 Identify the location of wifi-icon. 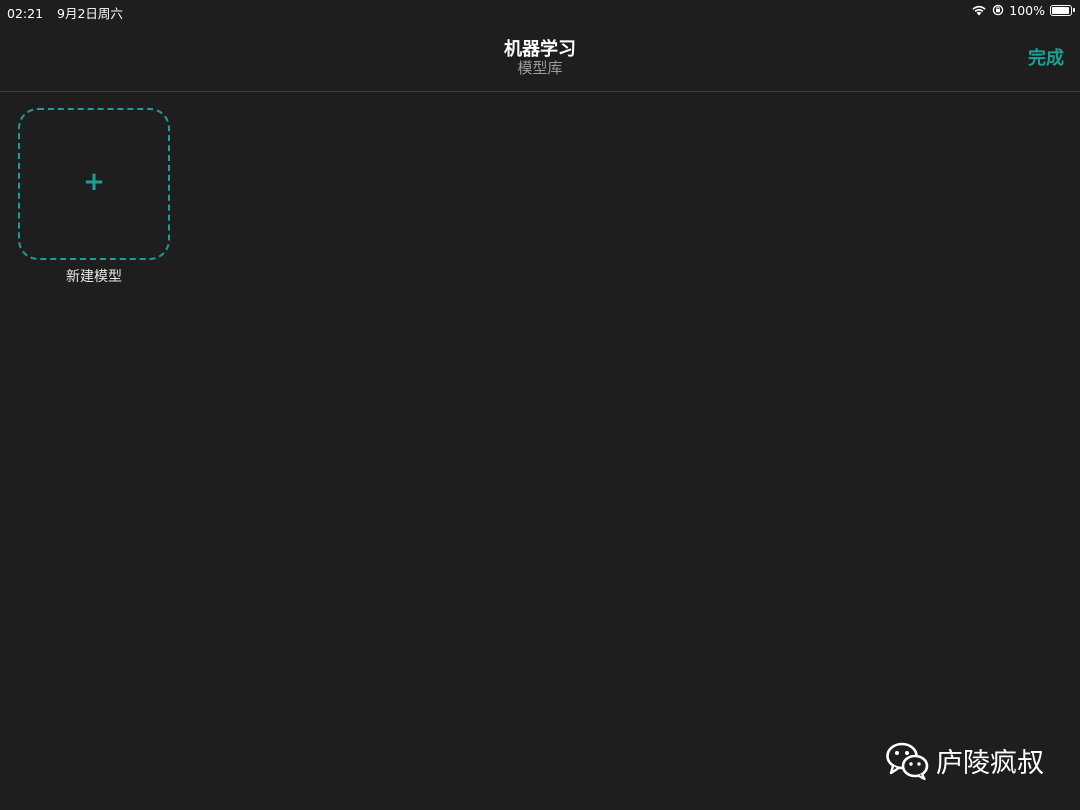
(979, 10).